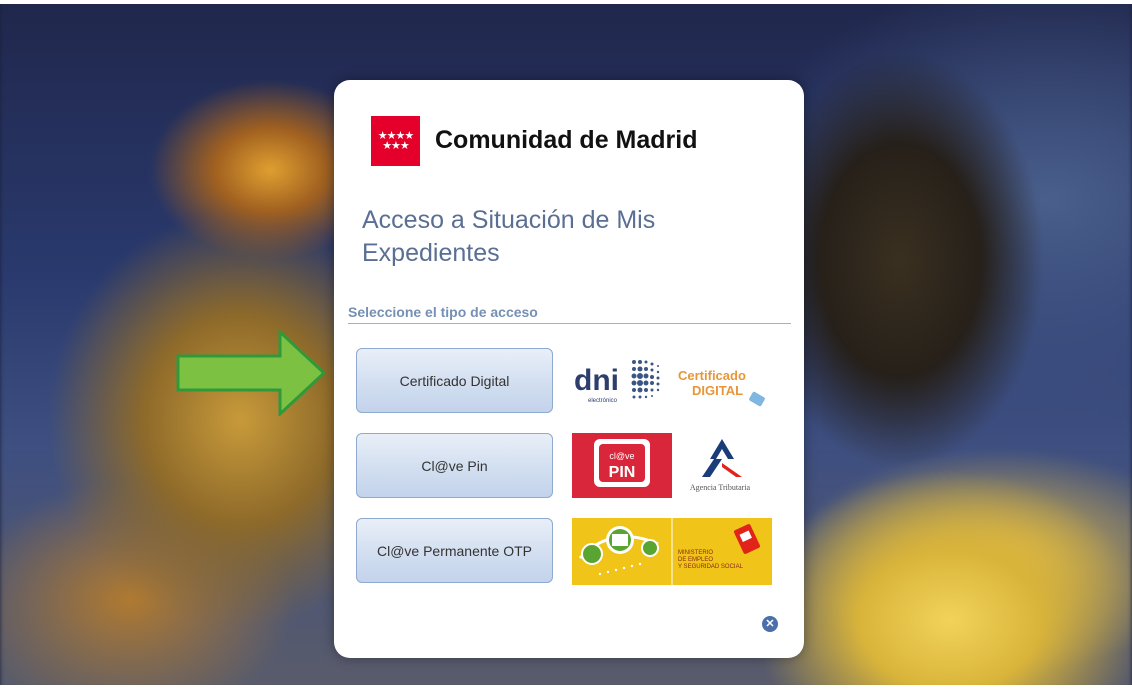  Describe the element at coordinates (596, 380) in the screenshot. I see `dni-logo-text: dni` at that location.